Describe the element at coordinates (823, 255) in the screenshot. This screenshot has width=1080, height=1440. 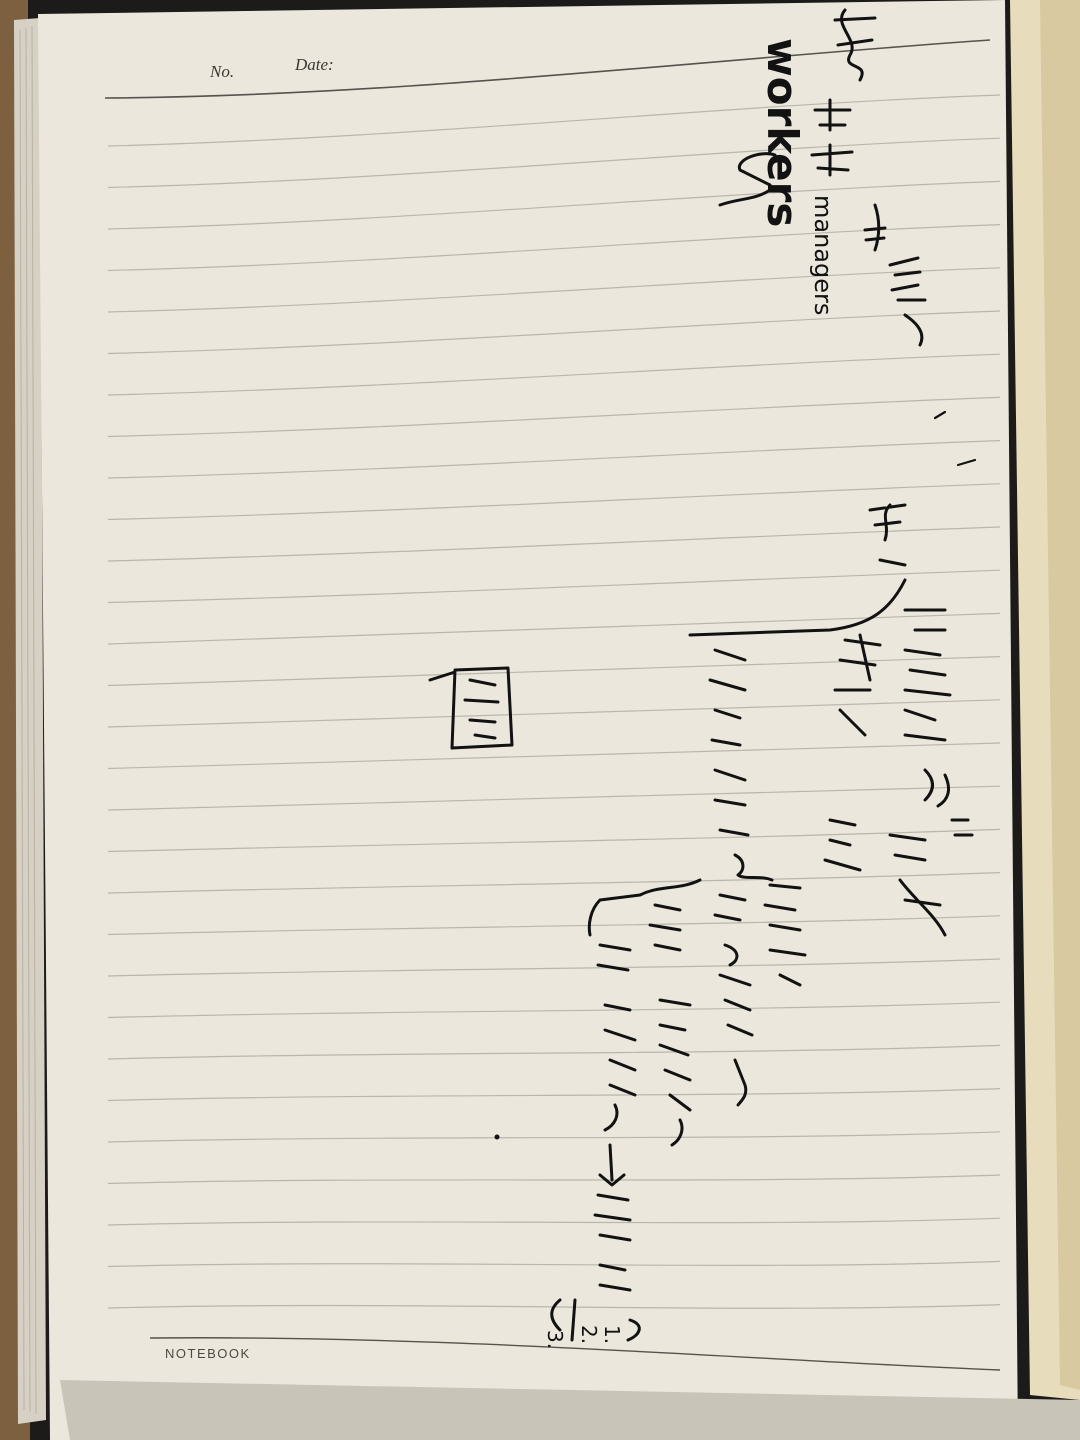
I see `managers-text: managers` at that location.